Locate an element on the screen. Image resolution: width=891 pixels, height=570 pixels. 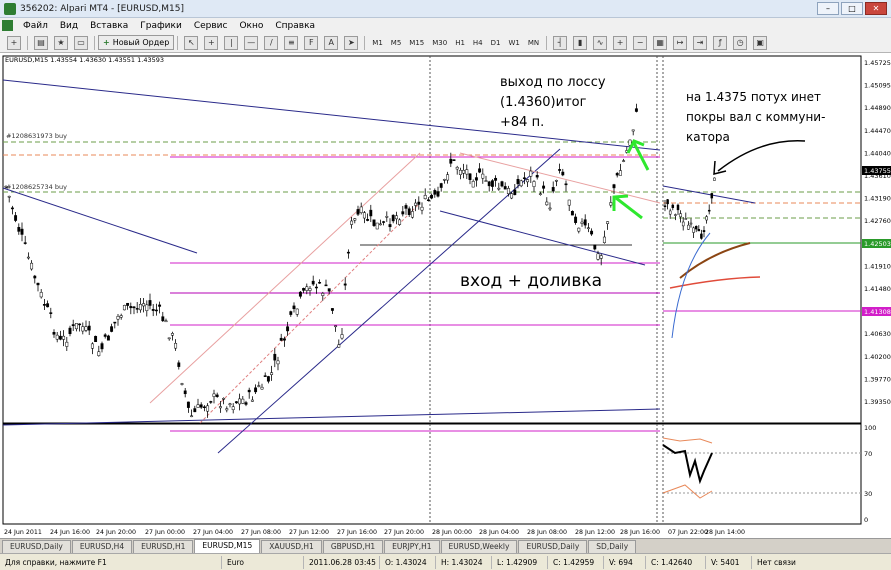
tab-gbpusd-h1: GBPUSD,H1 is located at coordinates (353, 546).